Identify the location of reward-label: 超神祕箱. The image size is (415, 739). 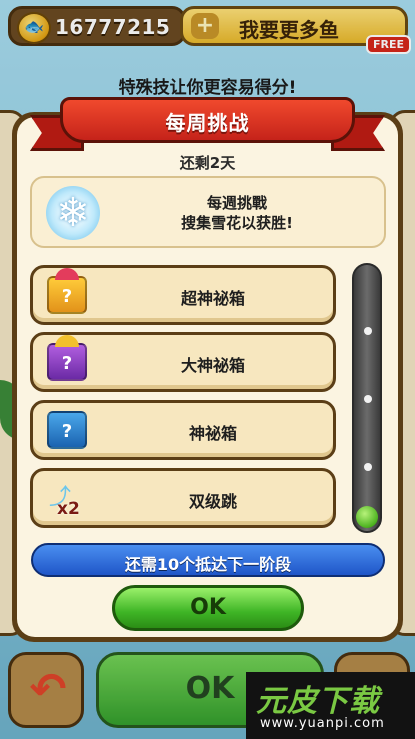
(212, 298).